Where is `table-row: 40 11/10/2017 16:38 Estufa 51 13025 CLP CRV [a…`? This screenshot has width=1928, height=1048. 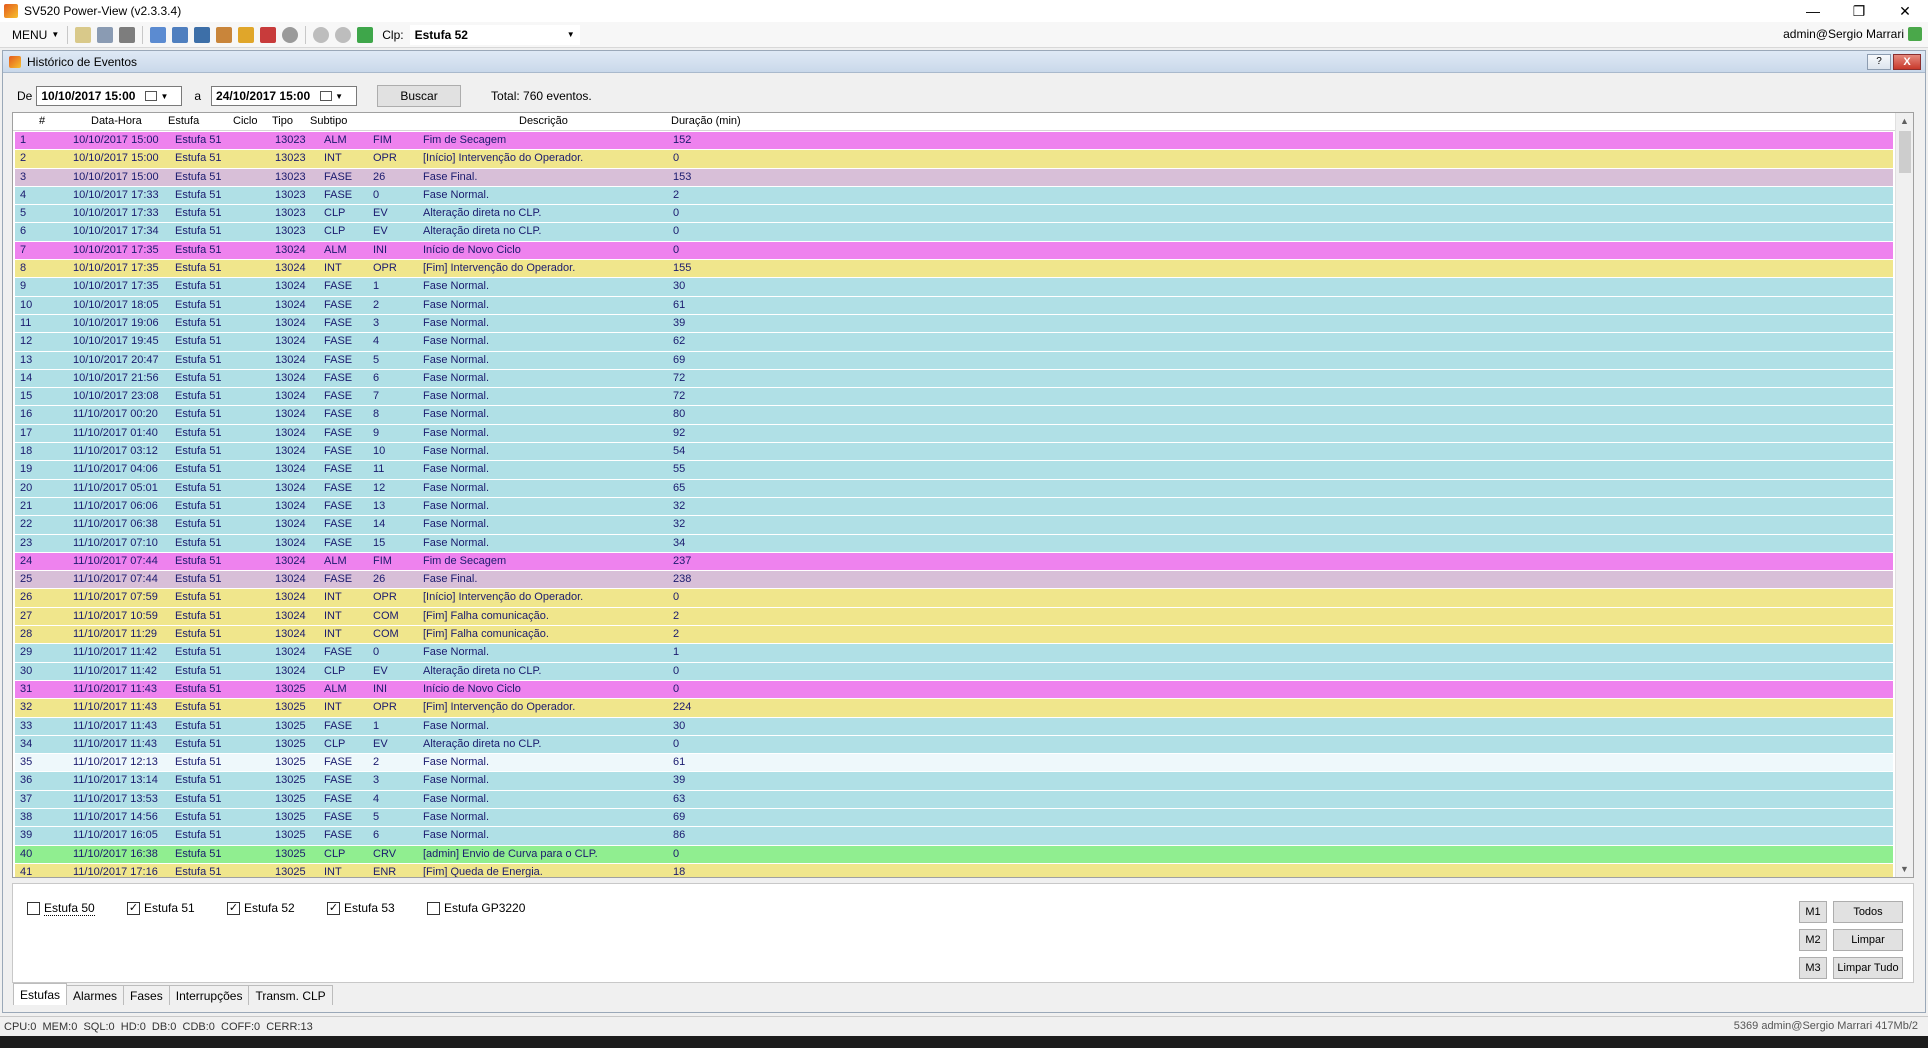
table-row: 40 11/10/2017 16:38 Estufa 51 13025 CLP CRV [a… is located at coordinates (954, 854).